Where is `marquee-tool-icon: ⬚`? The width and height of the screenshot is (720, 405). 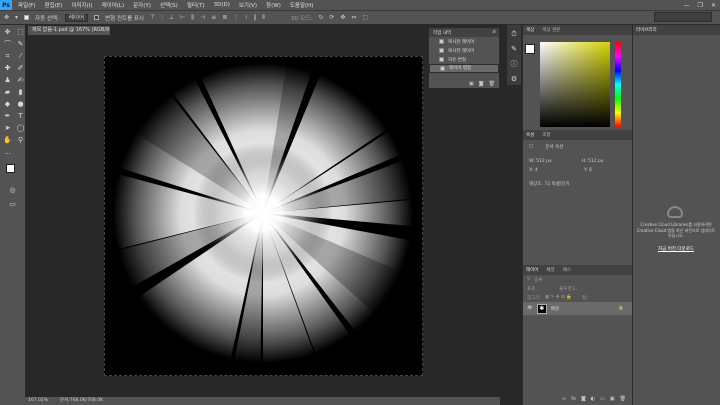
marquee-tool-icon: ⬚ is located at coordinates (20, 32).